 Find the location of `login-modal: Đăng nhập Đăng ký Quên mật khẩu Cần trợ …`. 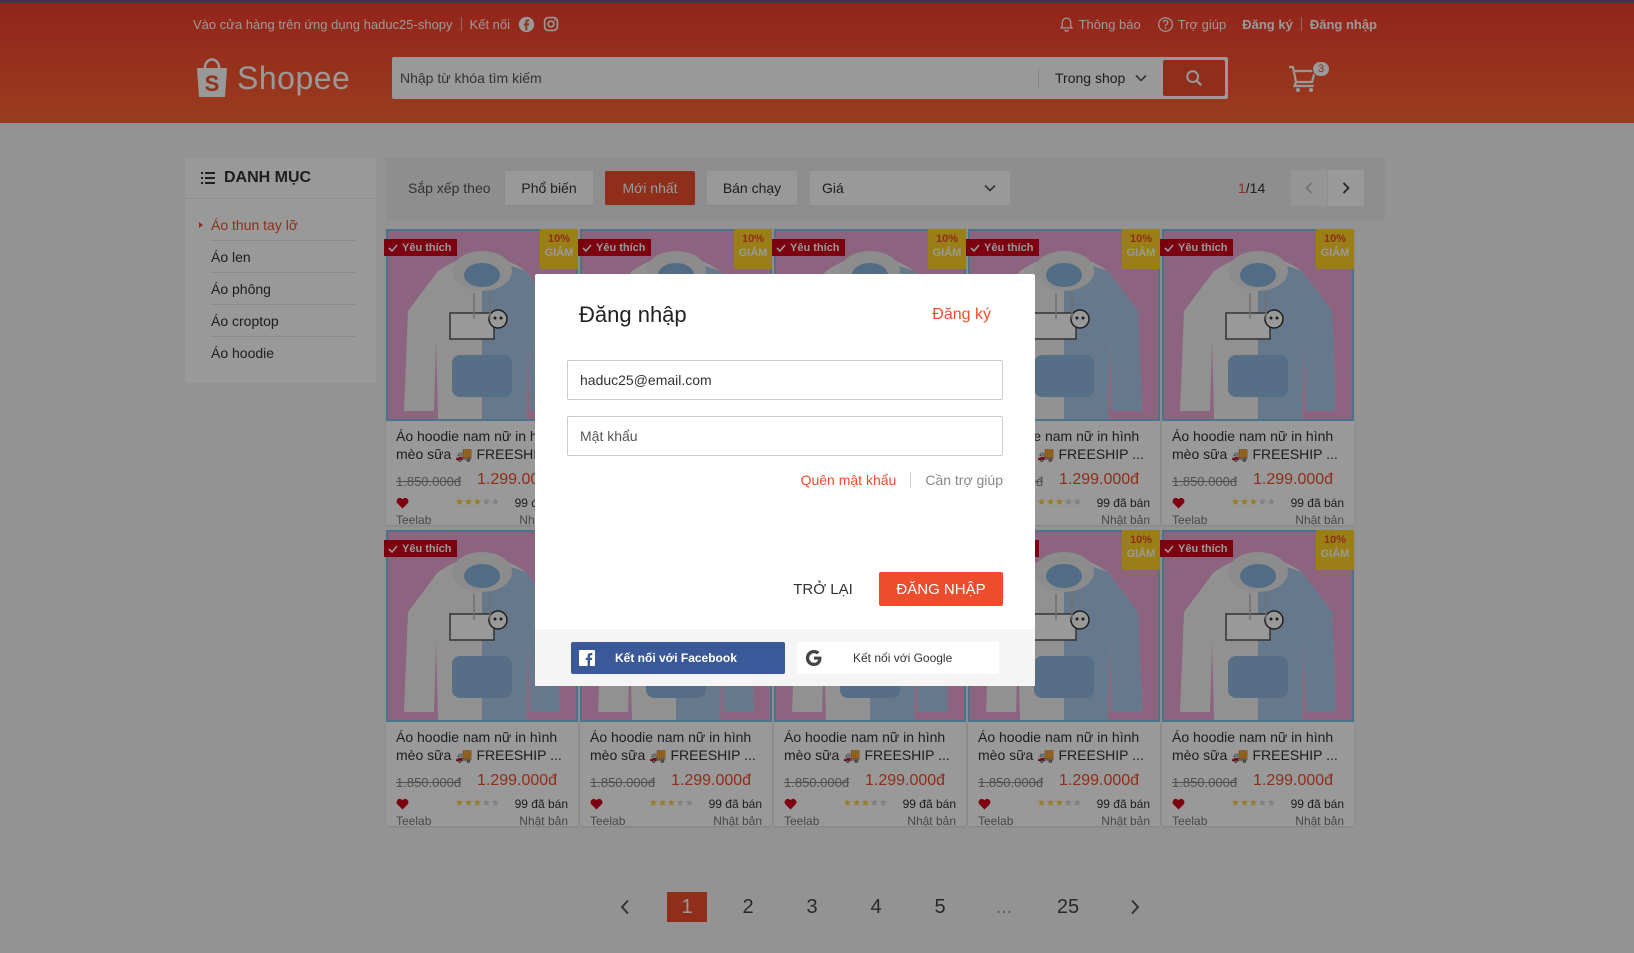

login-modal: Đăng nhập Đăng ký Quên mật khẩu Cần trợ … is located at coordinates (785, 480).